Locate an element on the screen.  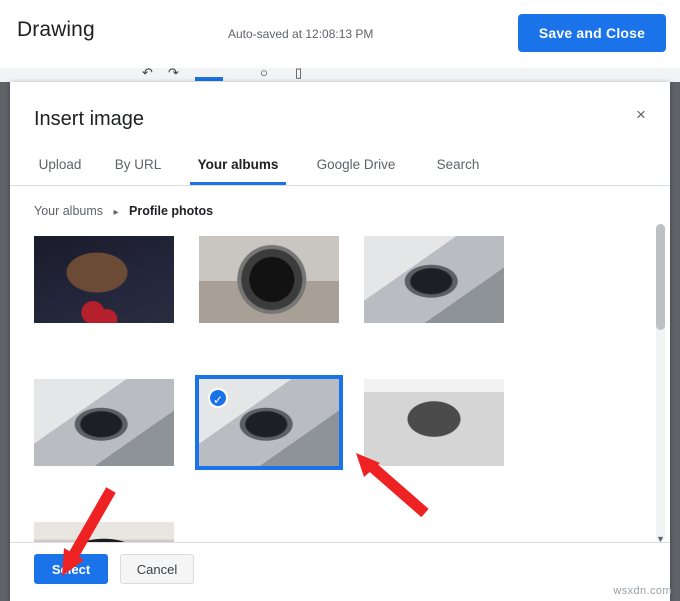
dialog-title: Insert image is located at coordinates (89, 119).